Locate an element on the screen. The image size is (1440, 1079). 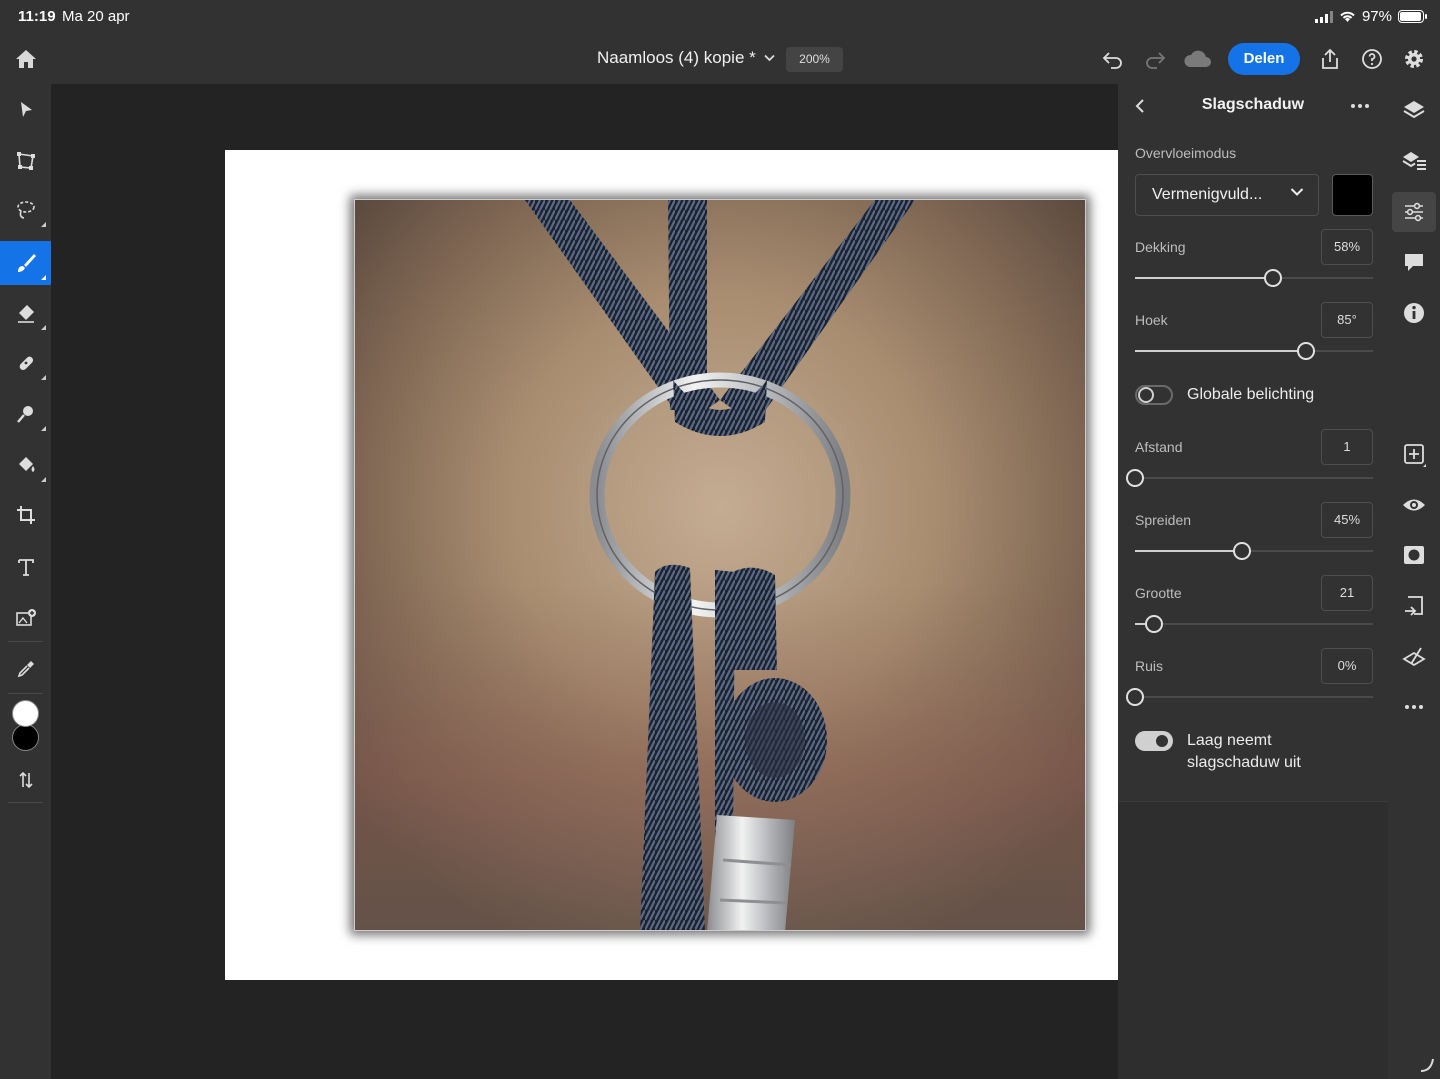
swap-colors-button is located at coordinates (25, 780).